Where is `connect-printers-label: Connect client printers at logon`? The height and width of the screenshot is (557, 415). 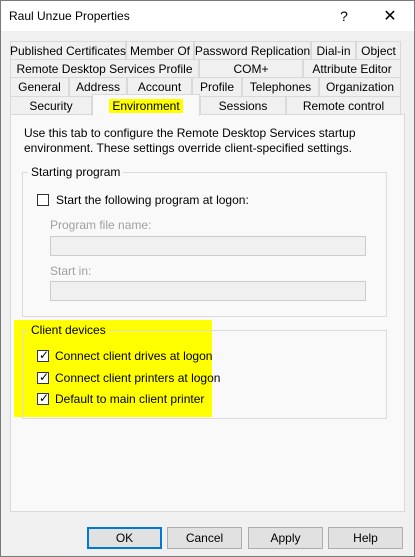
connect-printers-label: Connect client printers at logon is located at coordinates (138, 378).